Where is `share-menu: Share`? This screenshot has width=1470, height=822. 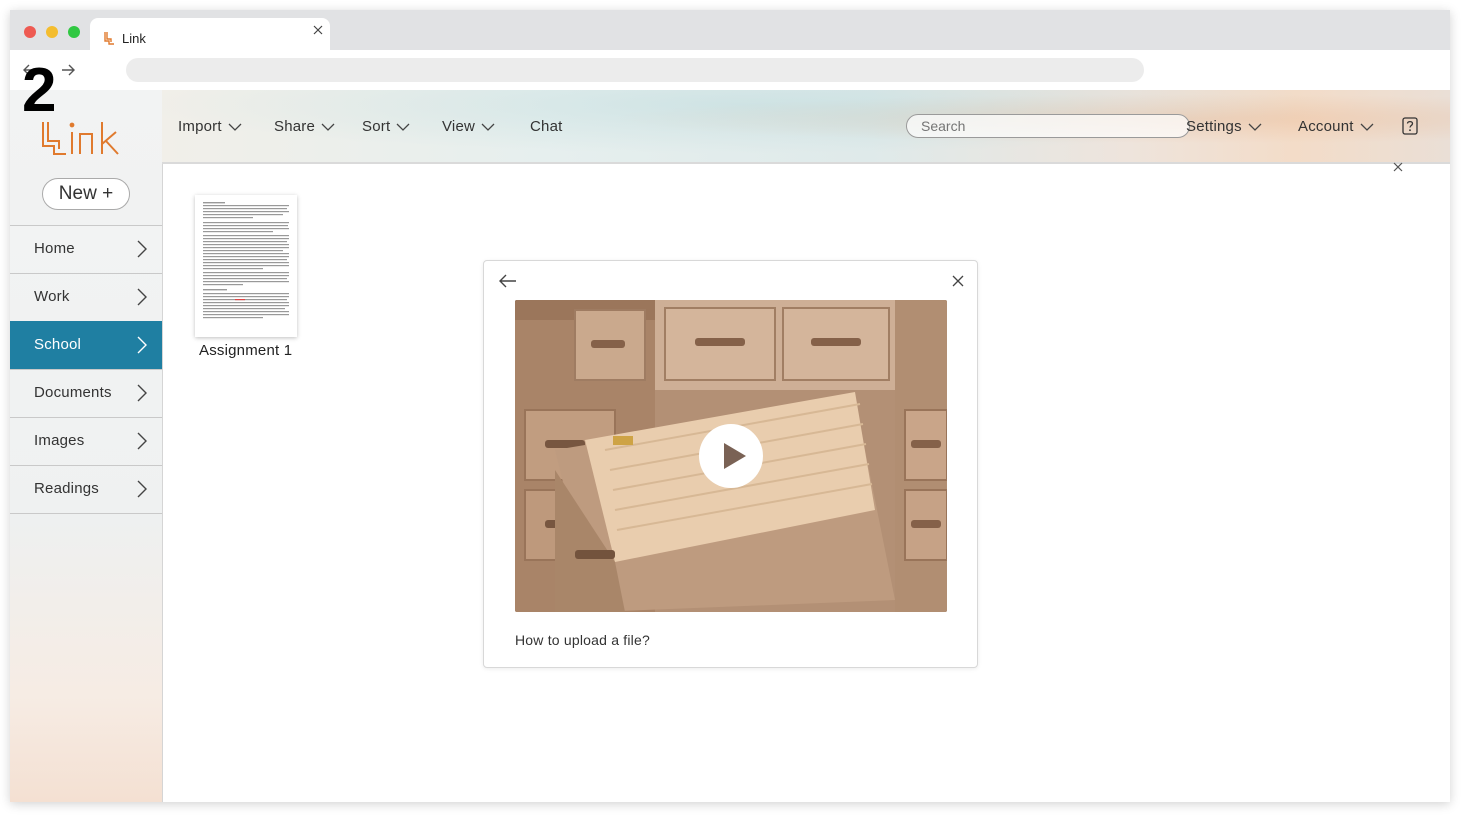 share-menu: Share is located at coordinates (304, 126).